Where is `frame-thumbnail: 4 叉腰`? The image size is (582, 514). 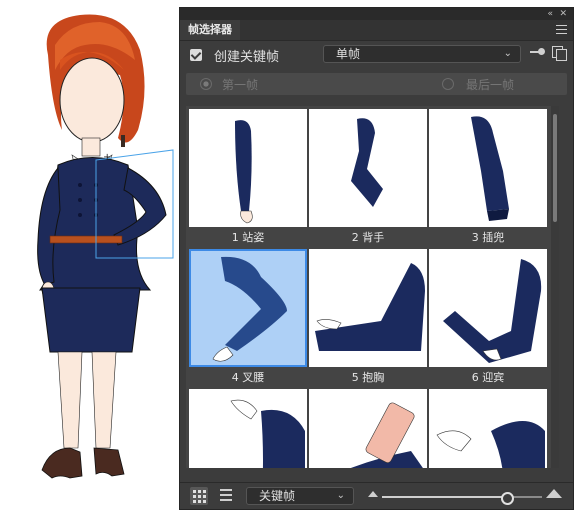
frame-thumbnail: 4 叉腰 is located at coordinates (248, 319).